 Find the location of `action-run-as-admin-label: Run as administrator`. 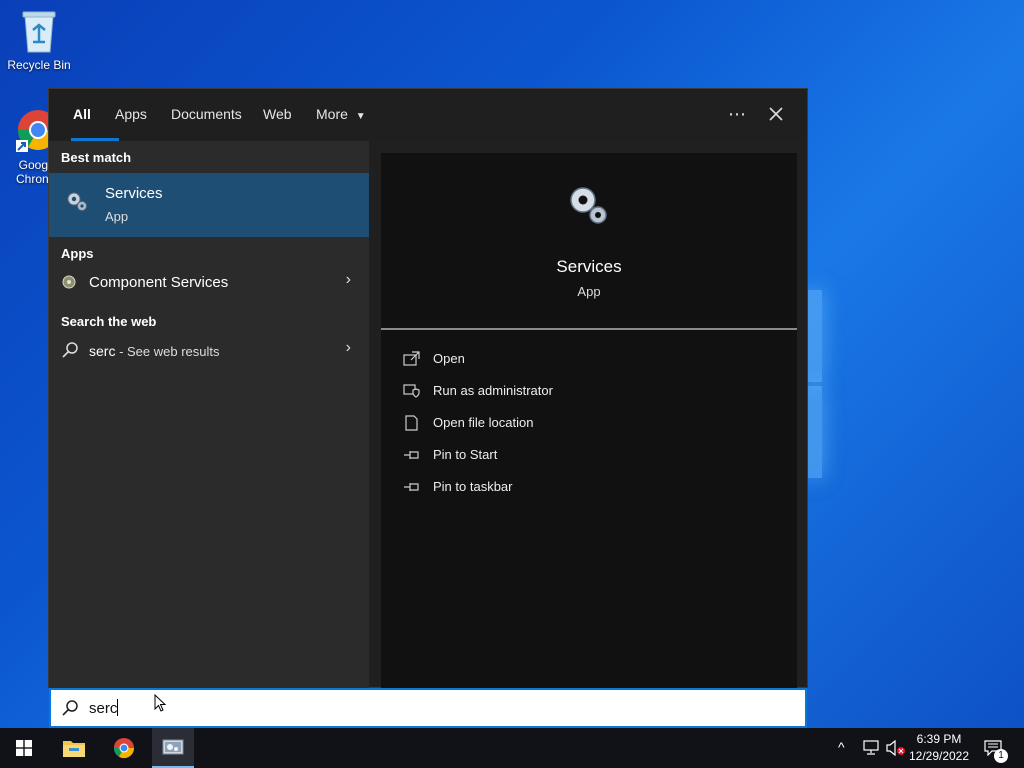

action-run-as-admin-label: Run as administrator is located at coordinates (493, 390).